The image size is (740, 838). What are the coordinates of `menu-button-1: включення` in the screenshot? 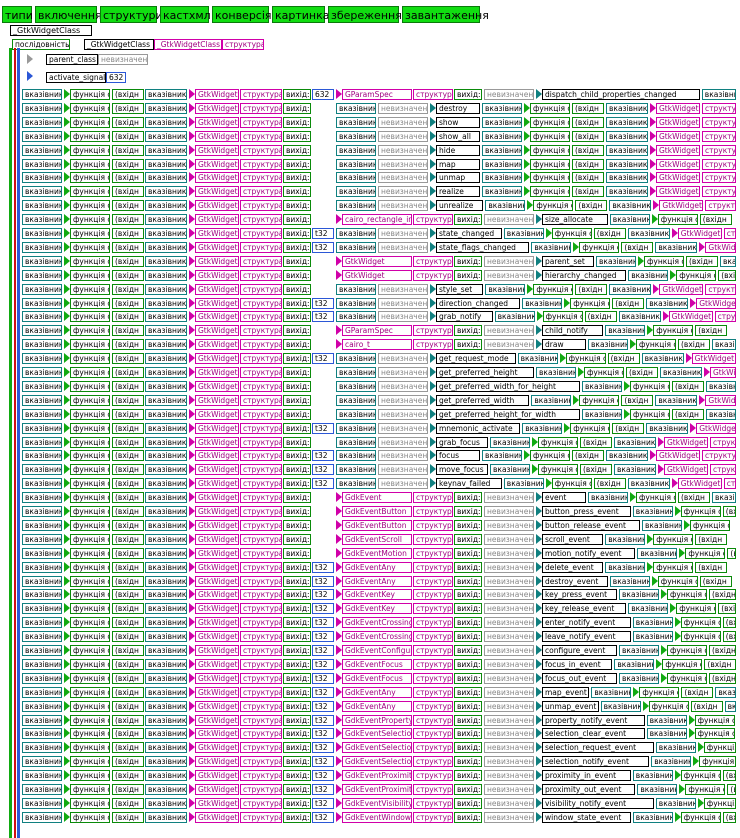 It's located at (68, 14).